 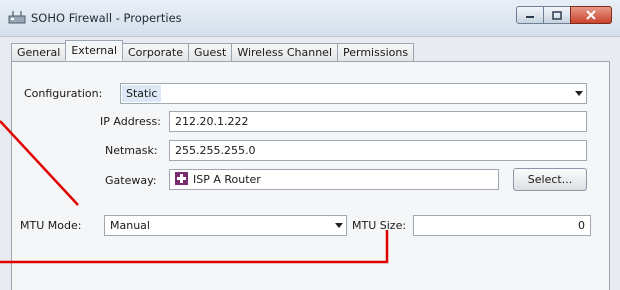 What do you see at coordinates (194, 247) in the screenshot?
I see `mtu-size-callout-line` at bounding box center [194, 247].